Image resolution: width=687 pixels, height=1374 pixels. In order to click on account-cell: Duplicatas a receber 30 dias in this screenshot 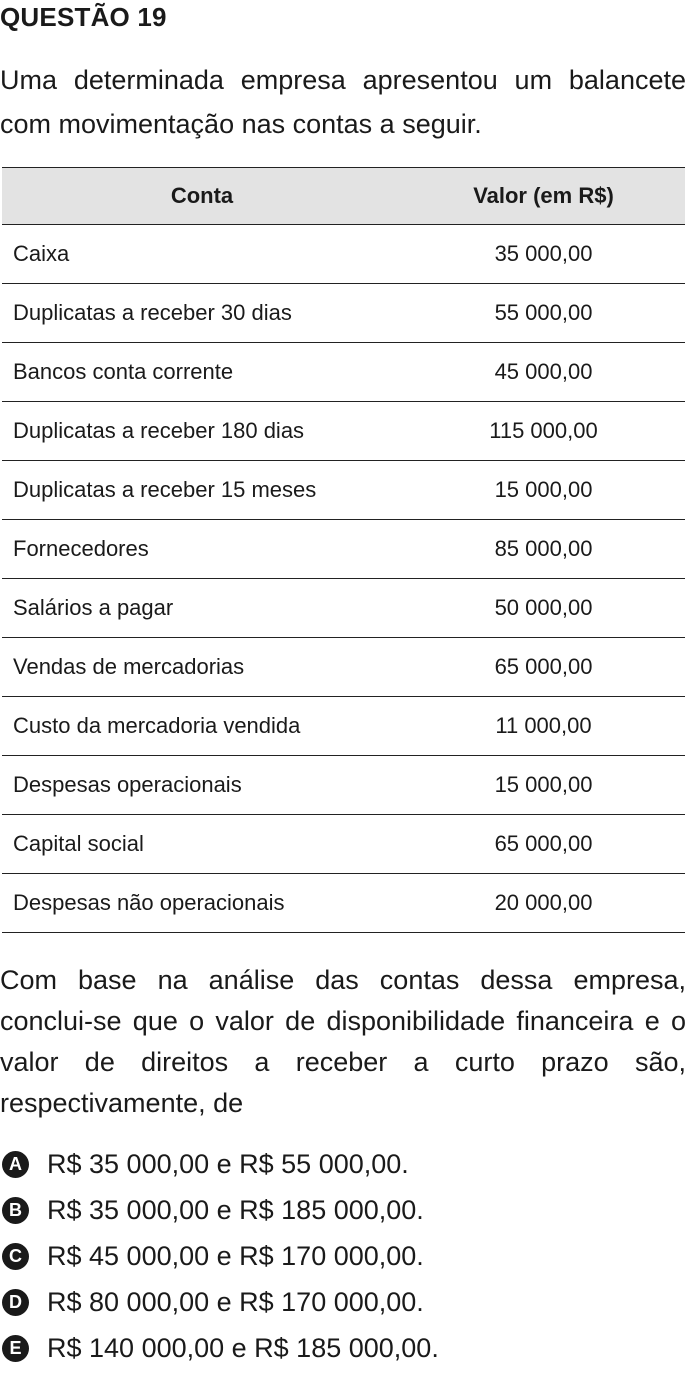, I will do `click(202, 313)`.